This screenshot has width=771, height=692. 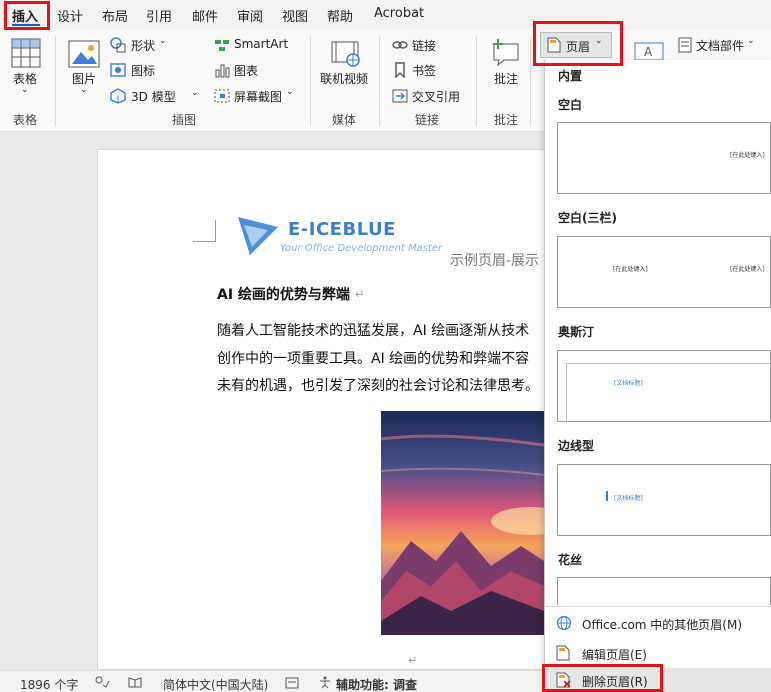 I want to click on header-style-blank-three-column: [在此处键入] [在此处键入], so click(x=664, y=272).